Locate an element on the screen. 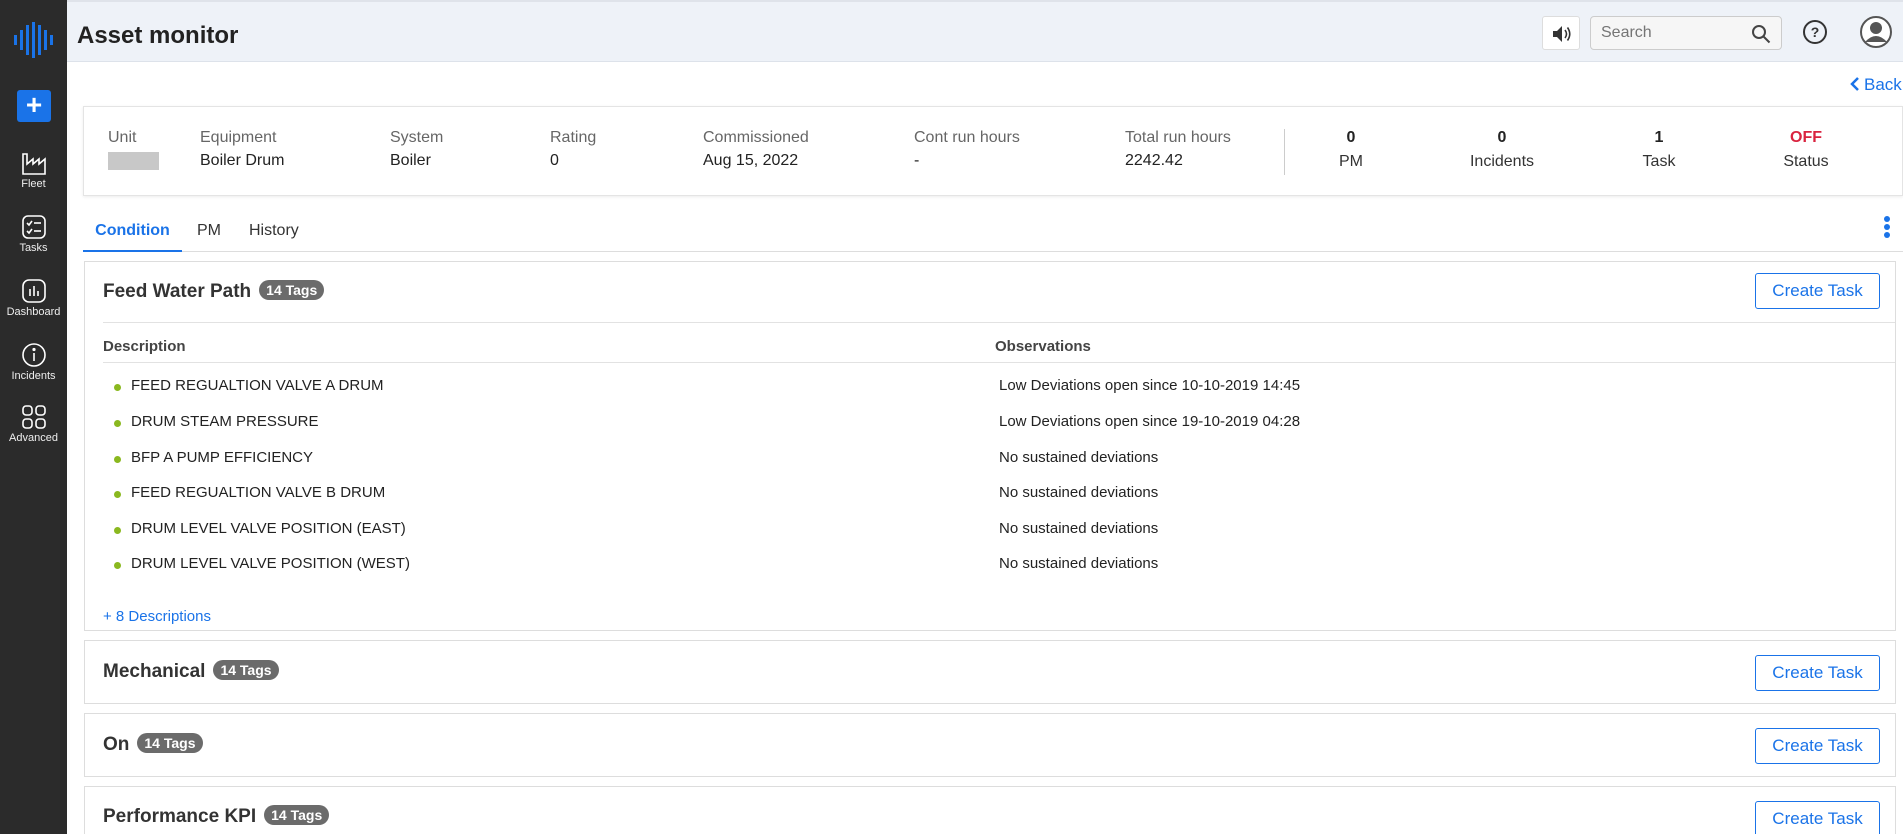 The width and height of the screenshot is (1903, 834). section-title: On 14 Tags is located at coordinates (153, 744).